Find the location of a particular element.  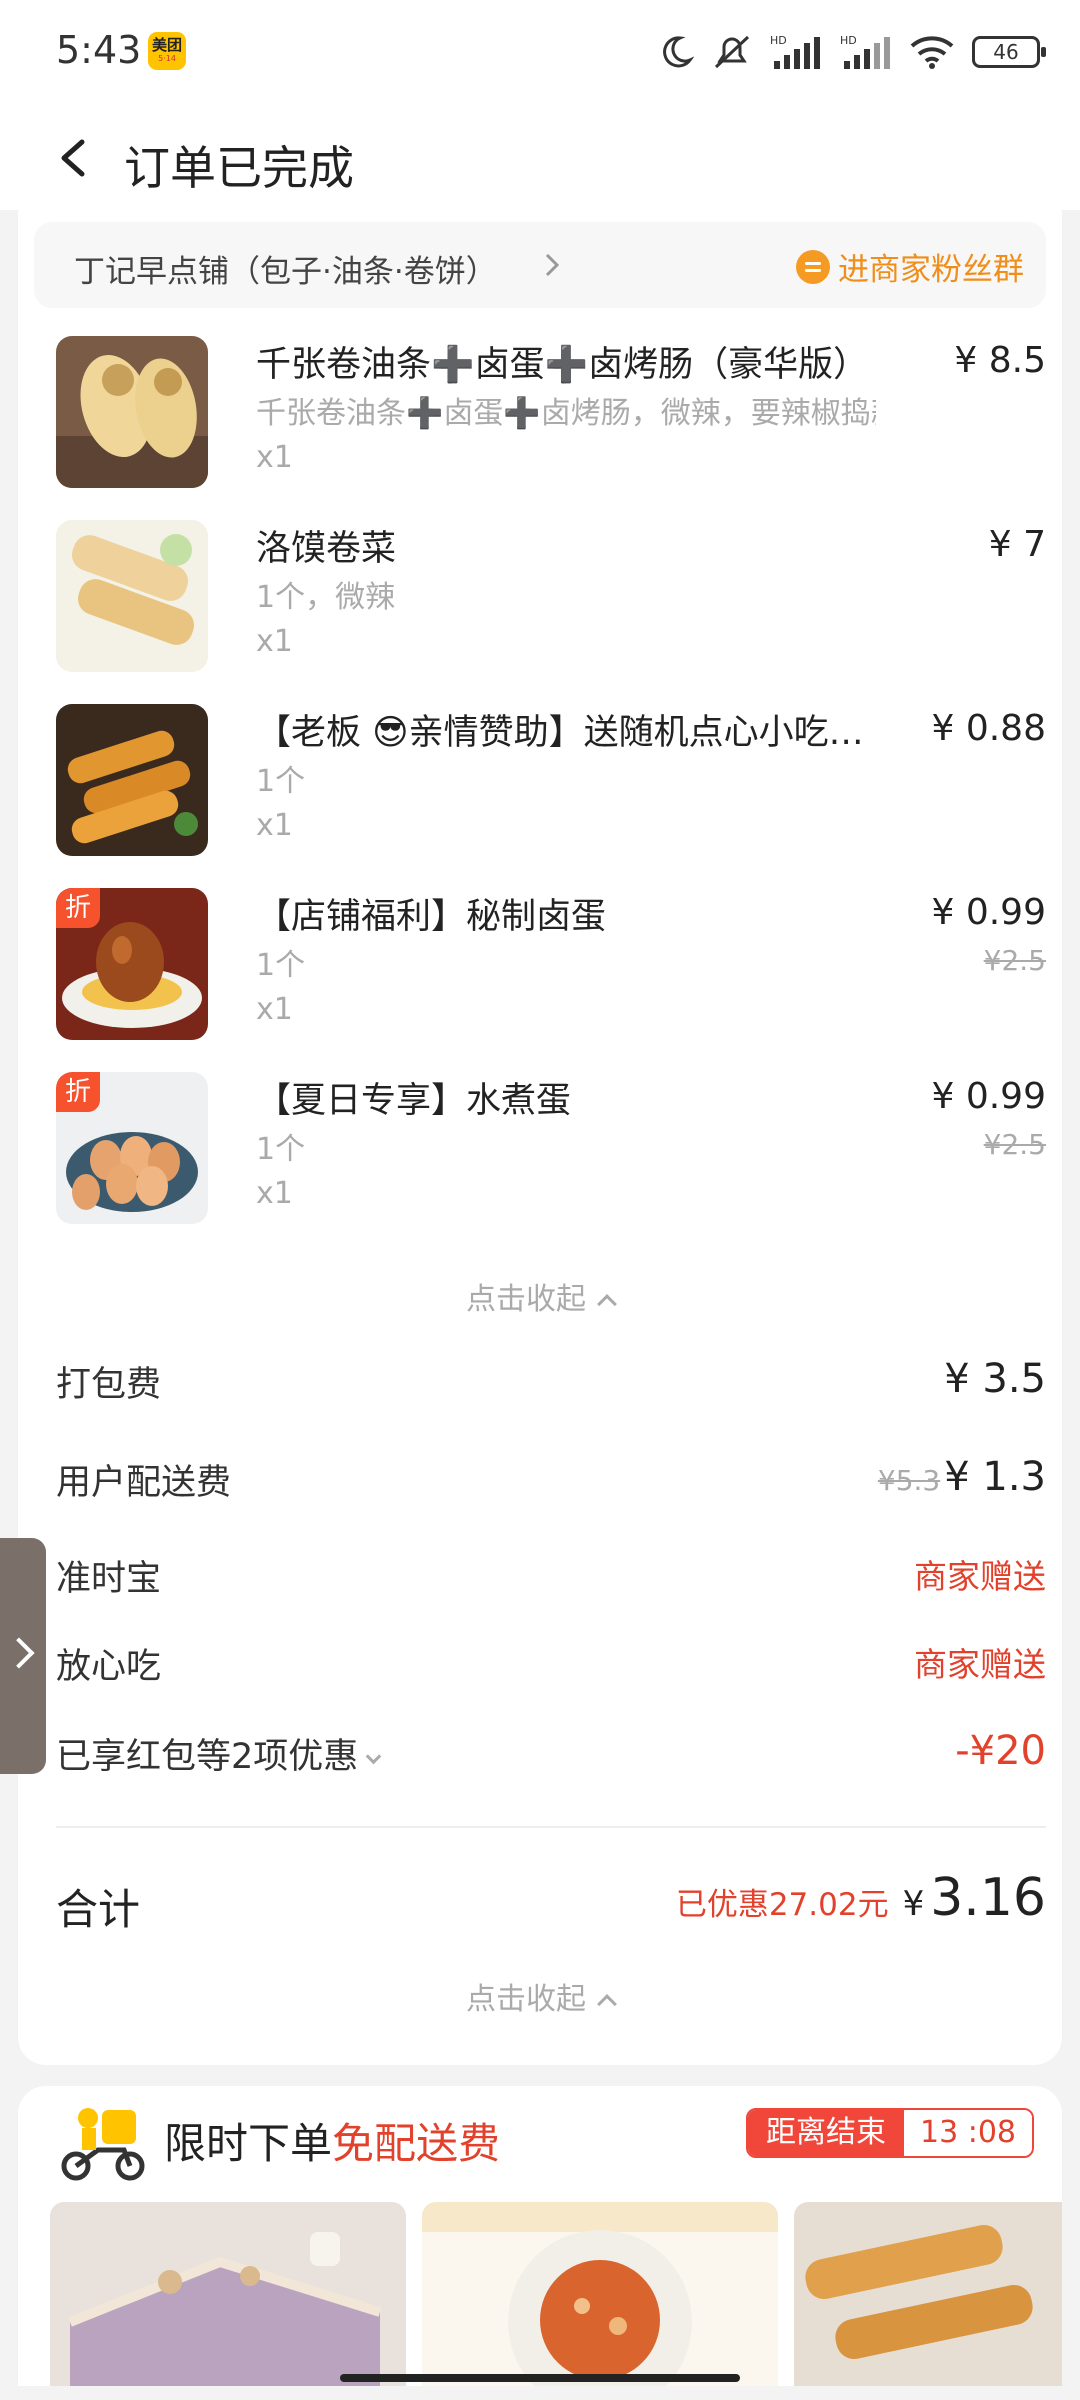

page-header: 订单已完成 is located at coordinates (540, 155).